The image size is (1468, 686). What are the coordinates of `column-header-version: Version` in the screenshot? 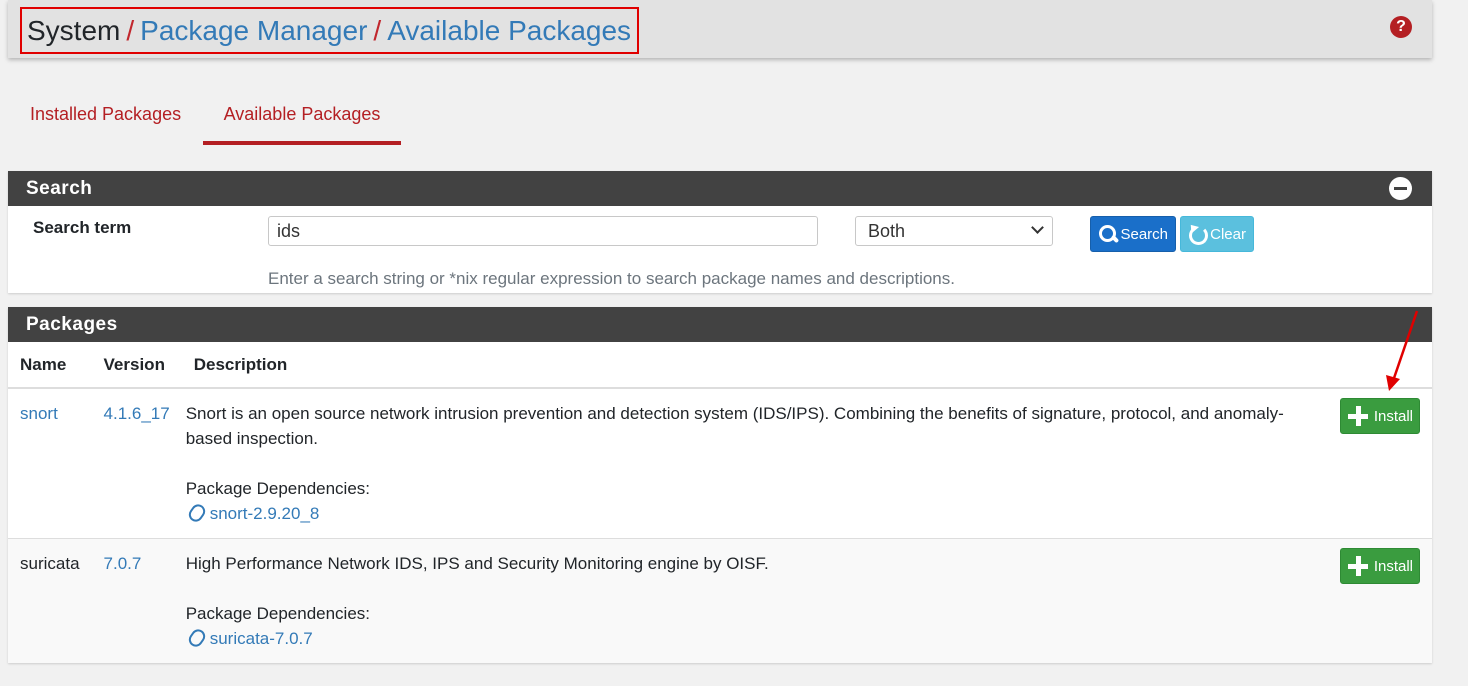 It's located at (136, 365).